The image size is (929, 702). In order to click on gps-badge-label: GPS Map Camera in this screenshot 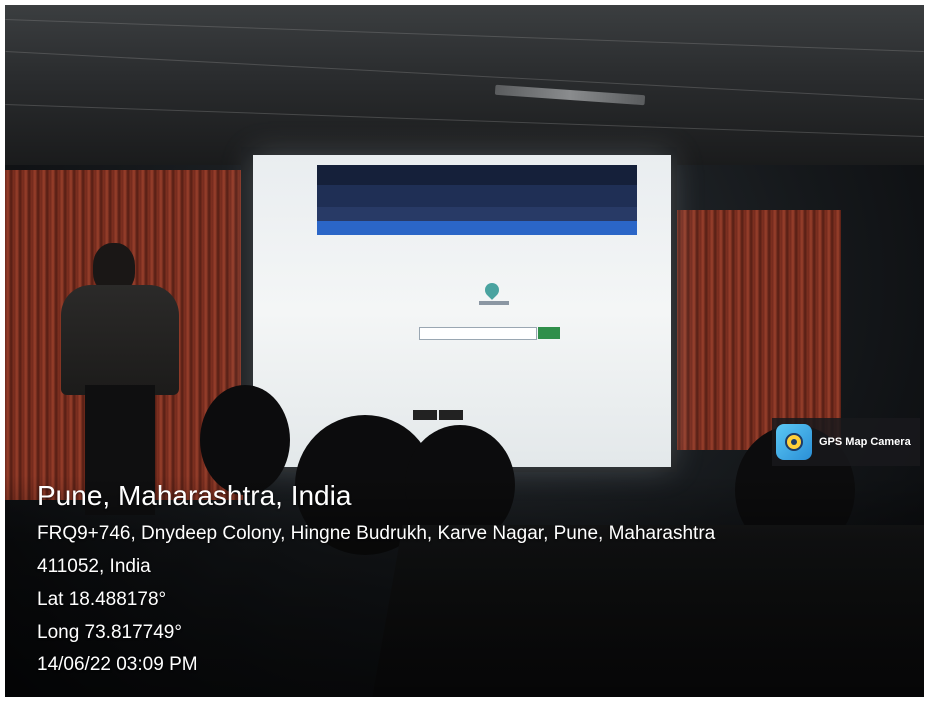, I will do `click(865, 442)`.